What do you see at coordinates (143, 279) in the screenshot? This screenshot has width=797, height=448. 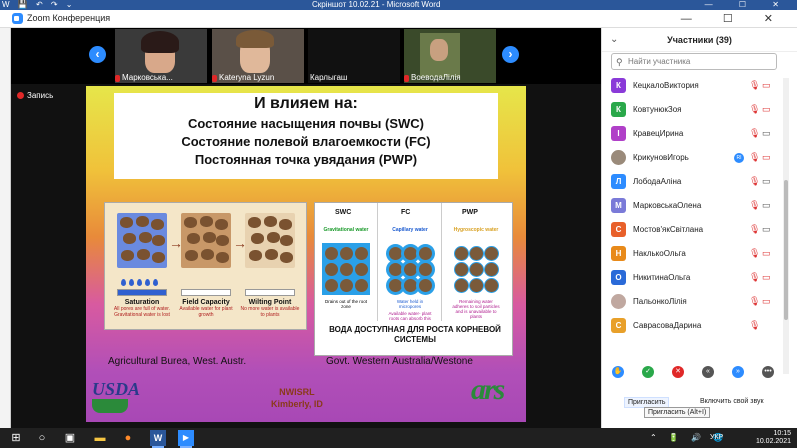 I see `water-drops-icon` at bounding box center [143, 279].